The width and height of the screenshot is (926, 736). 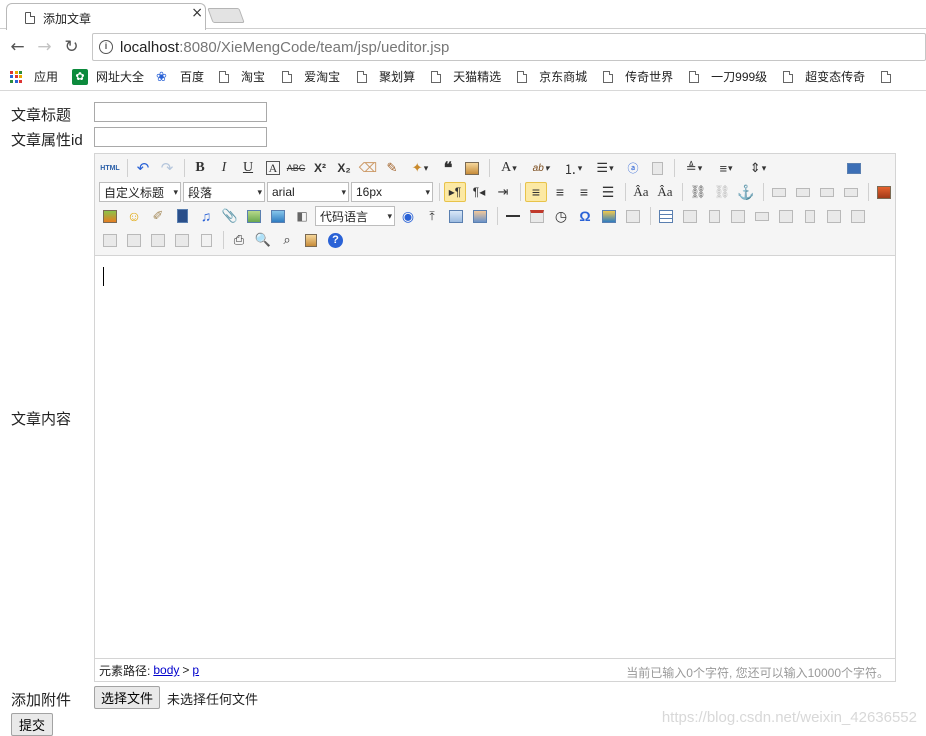 What do you see at coordinates (834, 216) in the screenshot?
I see `merge-cells-icon` at bounding box center [834, 216].